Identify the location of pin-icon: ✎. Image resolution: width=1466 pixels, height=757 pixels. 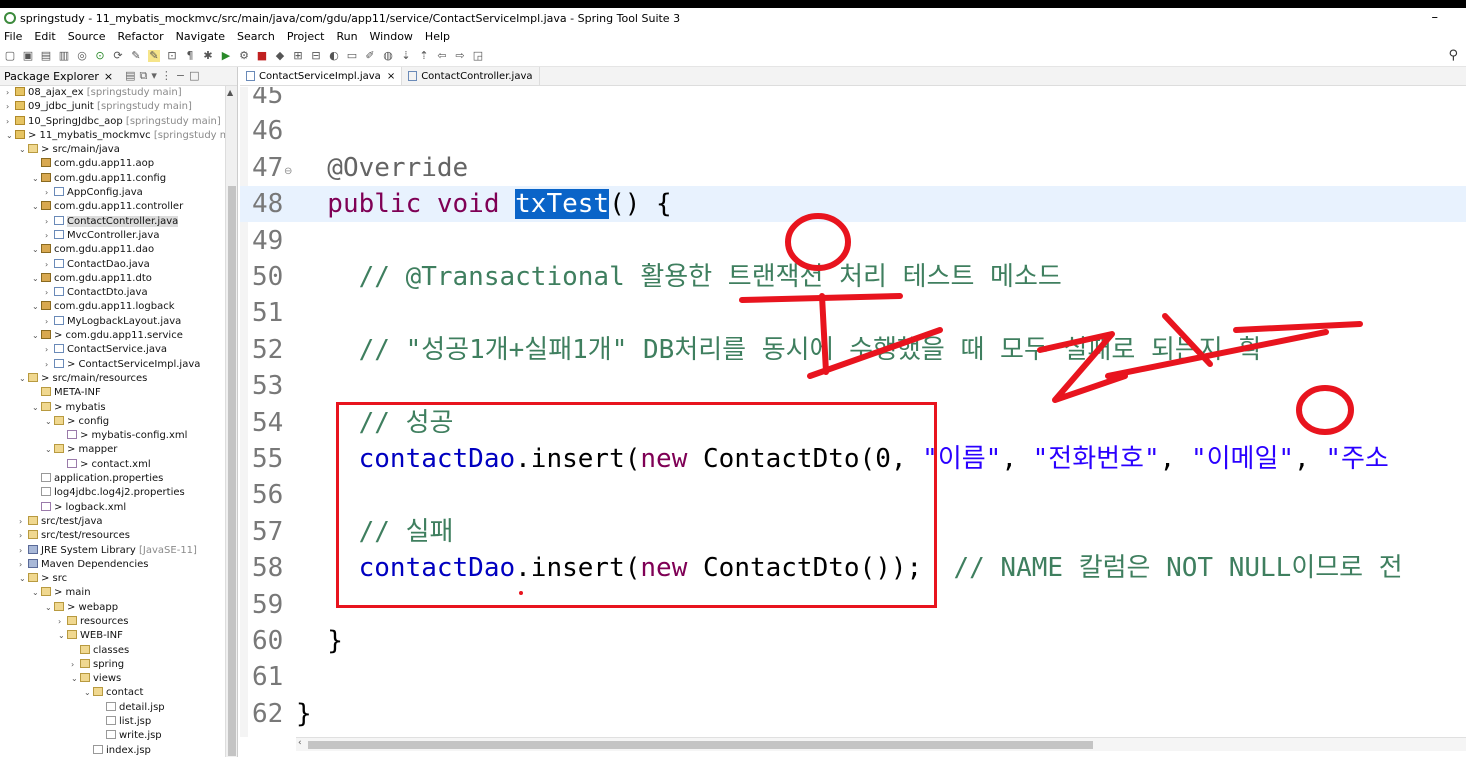
(136, 55).